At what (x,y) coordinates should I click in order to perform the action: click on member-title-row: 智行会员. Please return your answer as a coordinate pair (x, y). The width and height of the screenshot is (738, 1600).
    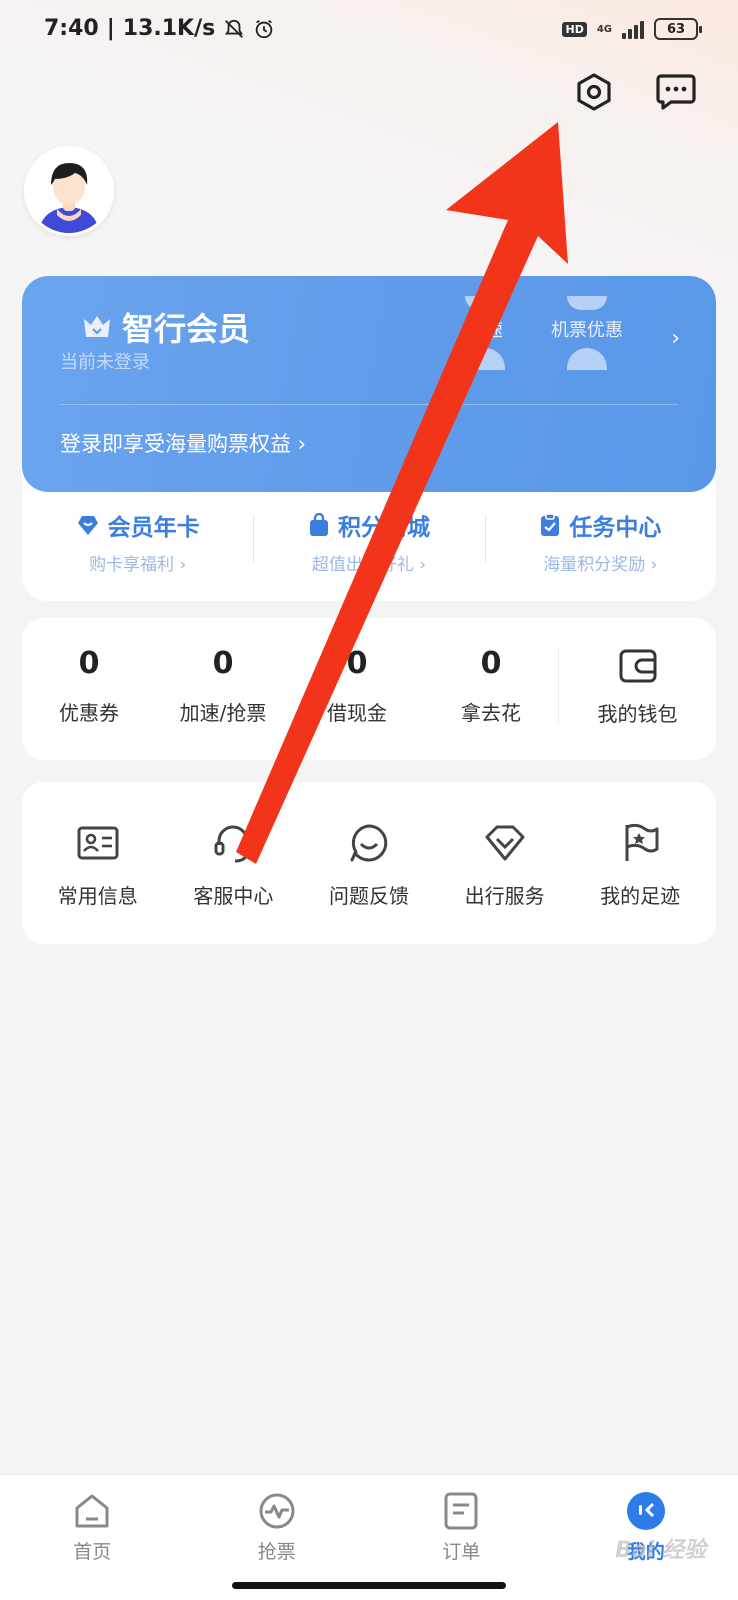
    Looking at the image, I should click on (166, 327).